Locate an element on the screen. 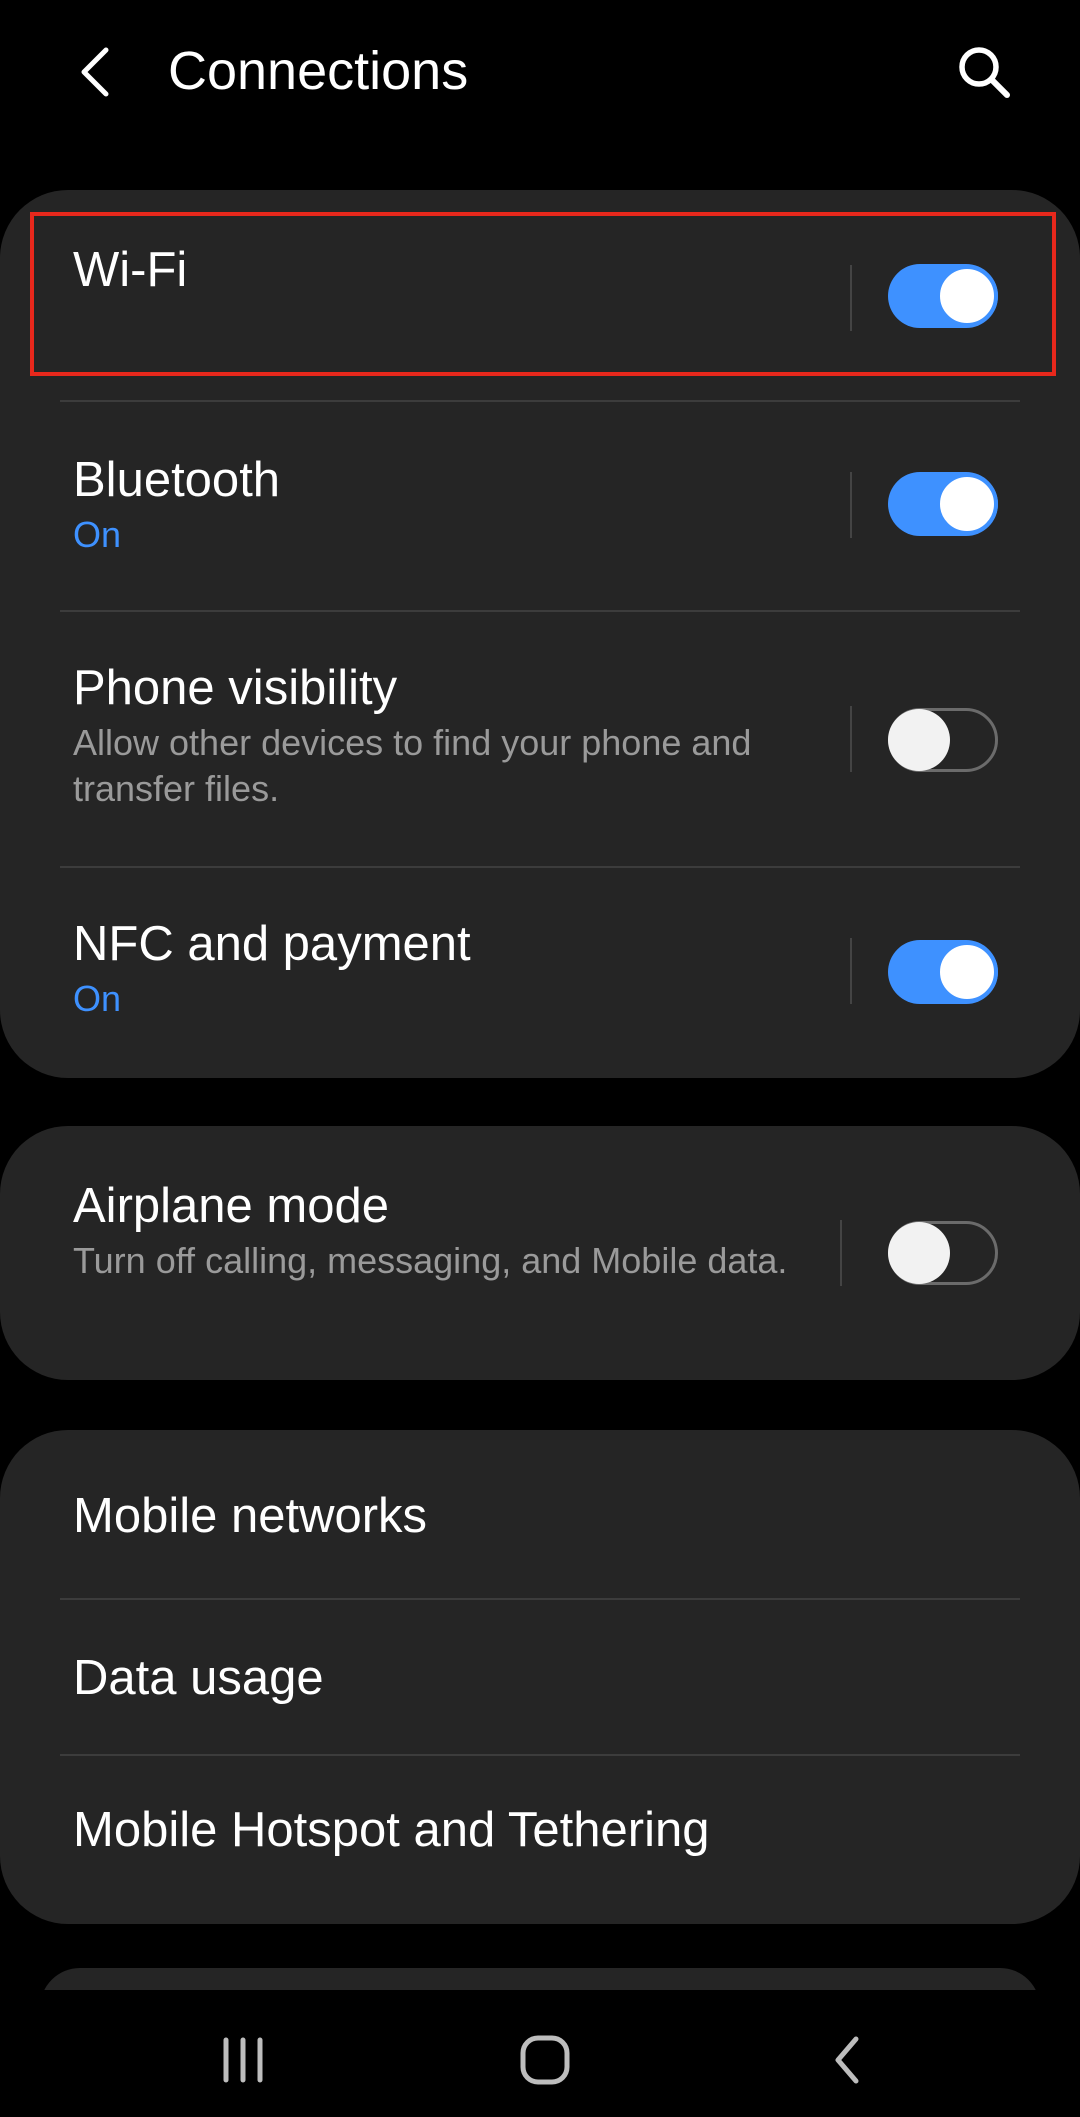 This screenshot has width=1080, height=2117. nfc-label: NFC and payment is located at coordinates (272, 944).